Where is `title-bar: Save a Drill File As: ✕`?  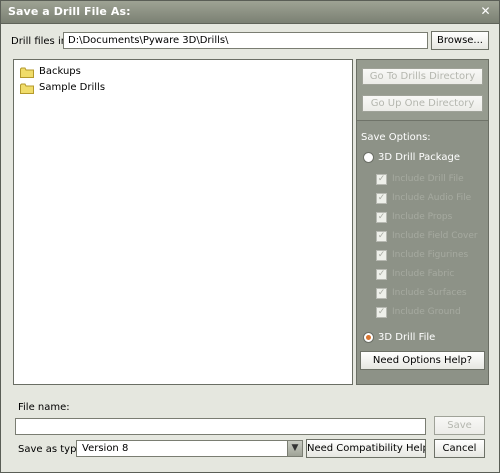 title-bar: Save a Drill File As: ✕ is located at coordinates (250, 12).